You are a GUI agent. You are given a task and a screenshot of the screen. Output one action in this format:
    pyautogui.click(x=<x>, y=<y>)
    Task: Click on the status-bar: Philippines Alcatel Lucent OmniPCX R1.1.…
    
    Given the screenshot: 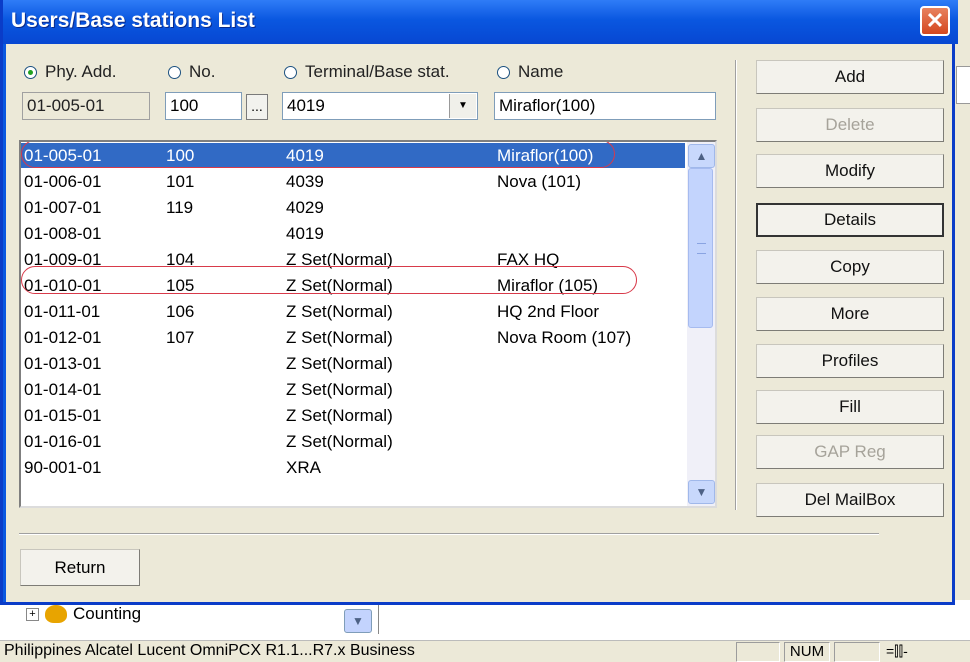 What is the action you would take?
    pyautogui.click(x=485, y=651)
    